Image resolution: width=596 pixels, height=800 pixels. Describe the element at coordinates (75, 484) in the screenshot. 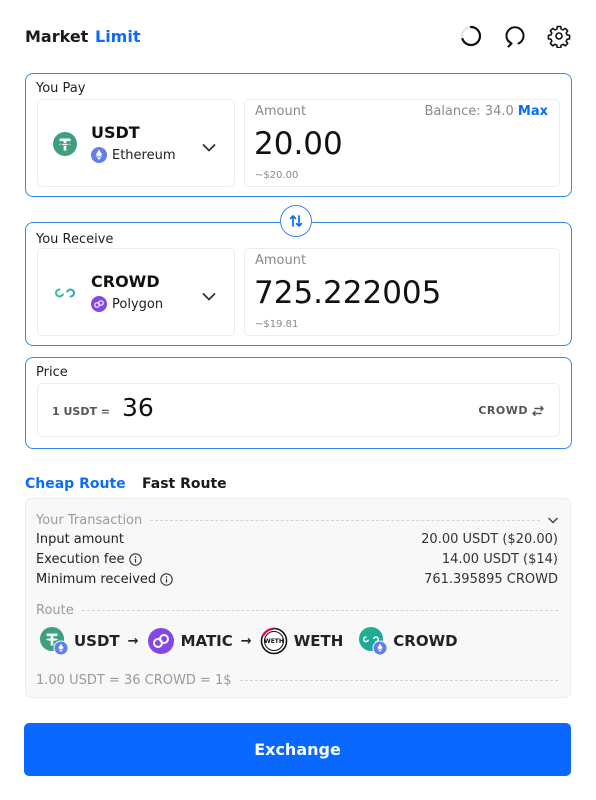

I see `tab-cheap-route: Cheap Route` at that location.